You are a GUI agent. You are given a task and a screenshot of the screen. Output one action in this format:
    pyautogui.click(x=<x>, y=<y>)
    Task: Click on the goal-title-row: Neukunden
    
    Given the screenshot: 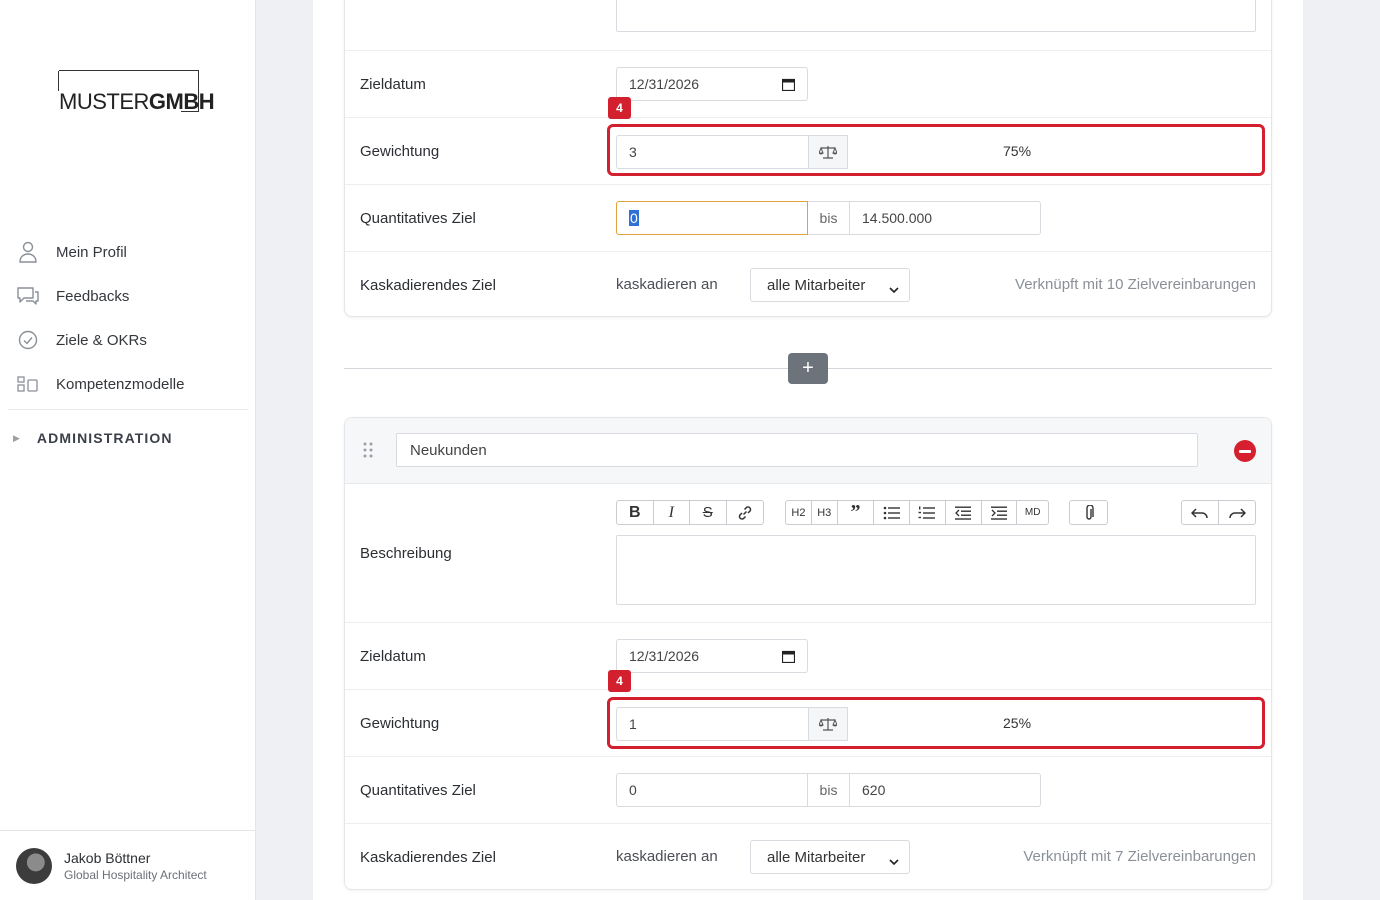 What is the action you would take?
    pyautogui.click(x=808, y=451)
    